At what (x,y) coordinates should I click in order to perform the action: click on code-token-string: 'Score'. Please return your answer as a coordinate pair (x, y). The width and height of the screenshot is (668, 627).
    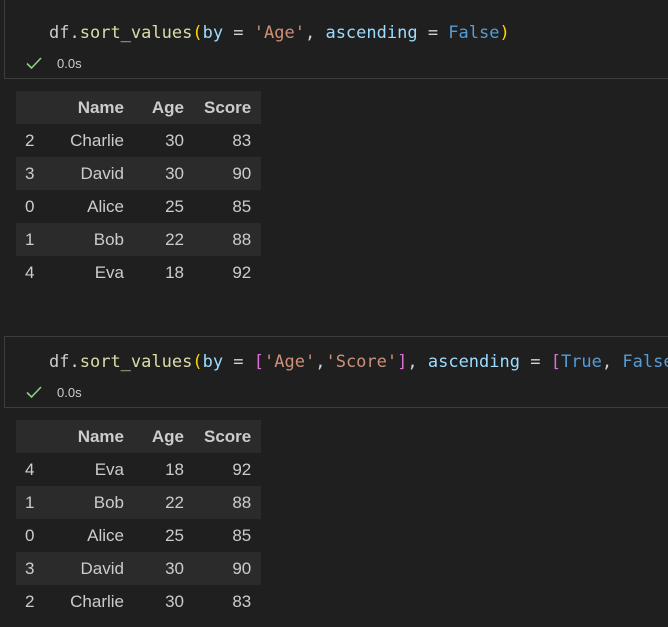
    Looking at the image, I should click on (361, 362).